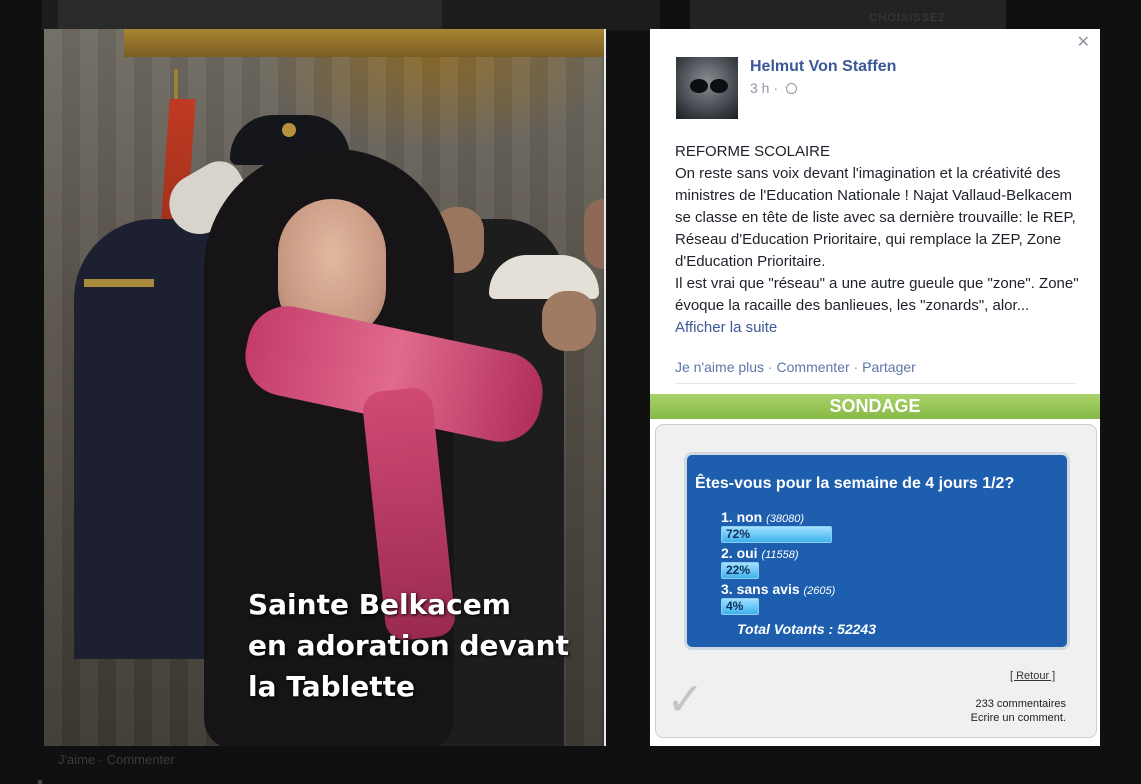 Image resolution: width=1141 pixels, height=784 pixels. What do you see at coordinates (764, 88) in the screenshot?
I see `post-timestamp: 3 h ·` at bounding box center [764, 88].